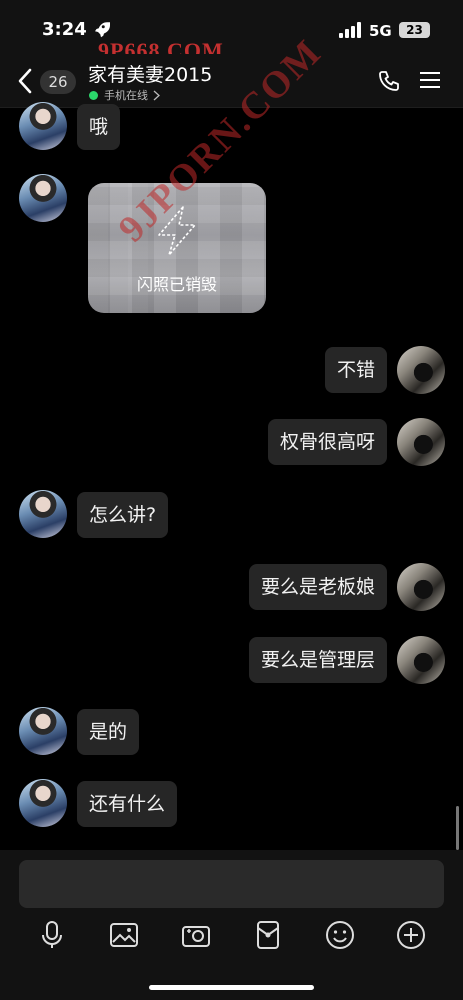 The width and height of the screenshot is (463, 1000). I want to click on unread-count-badge: 26, so click(58, 82).